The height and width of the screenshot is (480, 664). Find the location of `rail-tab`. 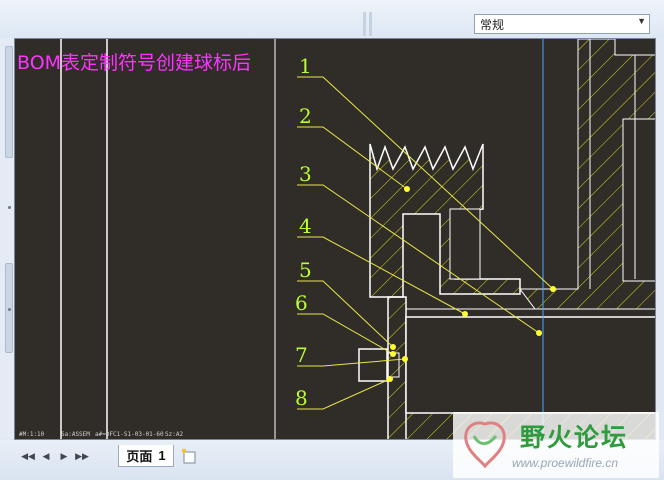

rail-tab is located at coordinates (9, 102).